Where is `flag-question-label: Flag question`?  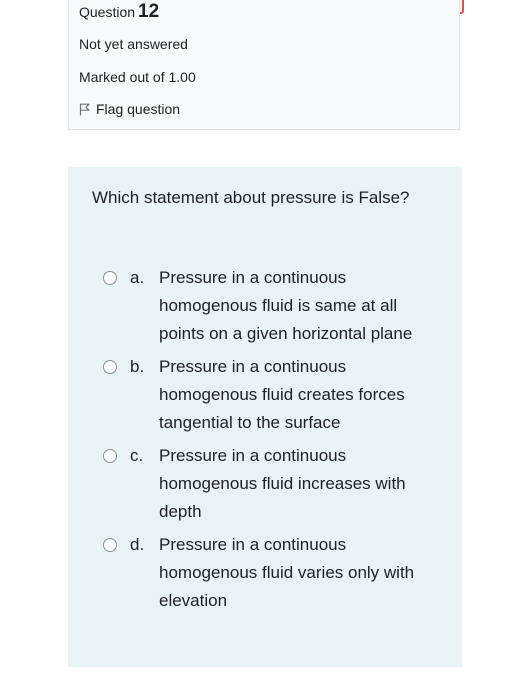
flag-question-label: Flag question is located at coordinates (138, 109).